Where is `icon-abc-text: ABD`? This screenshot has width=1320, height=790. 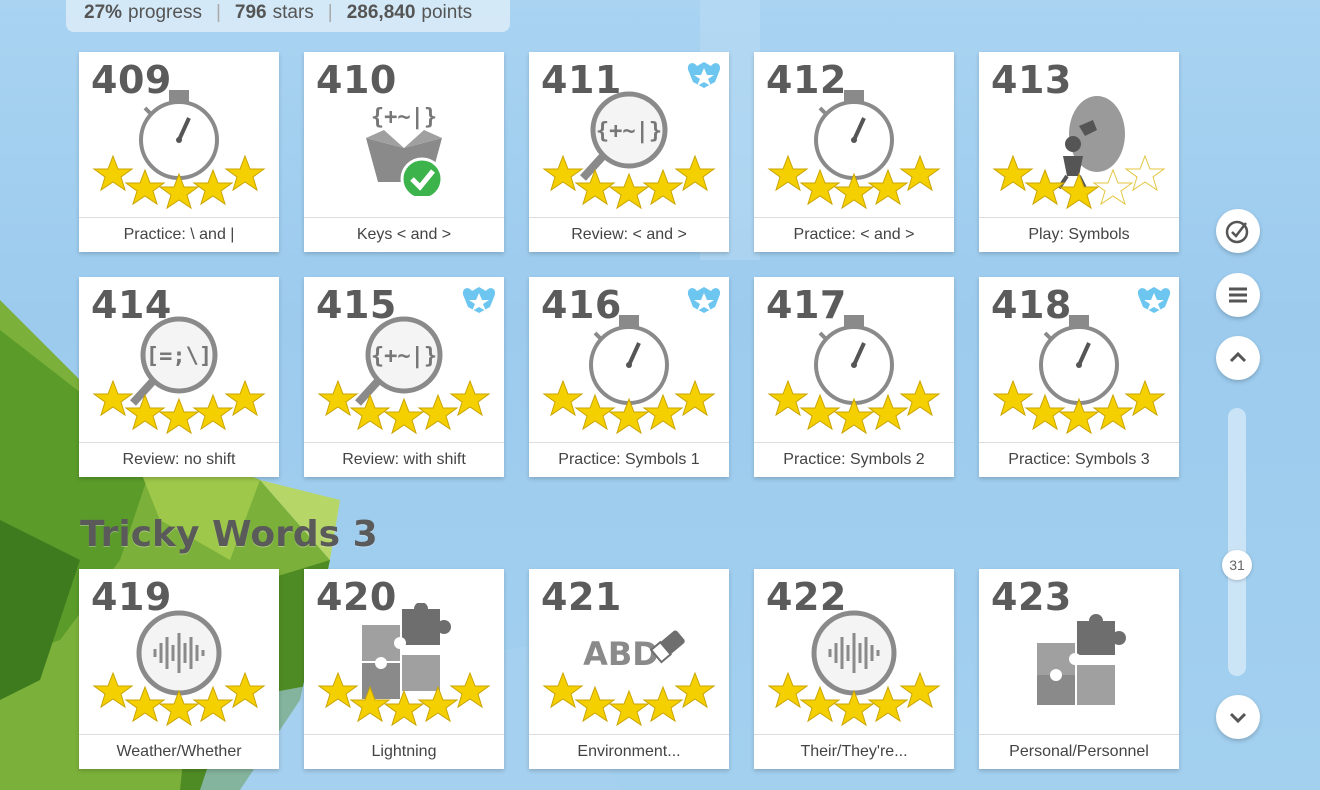
icon-abc-text: ABD is located at coordinates (621, 654).